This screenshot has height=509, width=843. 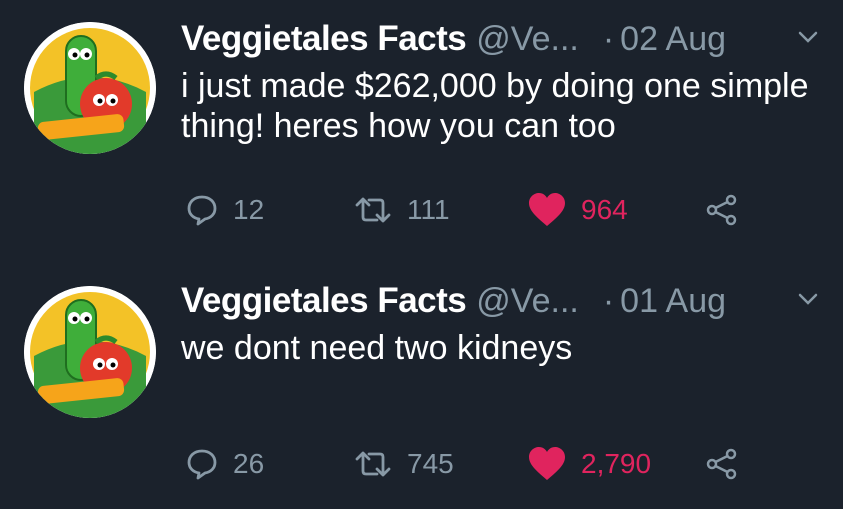 What do you see at coordinates (465, 210) in the screenshot?
I see `tweet-actions: 12 111 964` at bounding box center [465, 210].